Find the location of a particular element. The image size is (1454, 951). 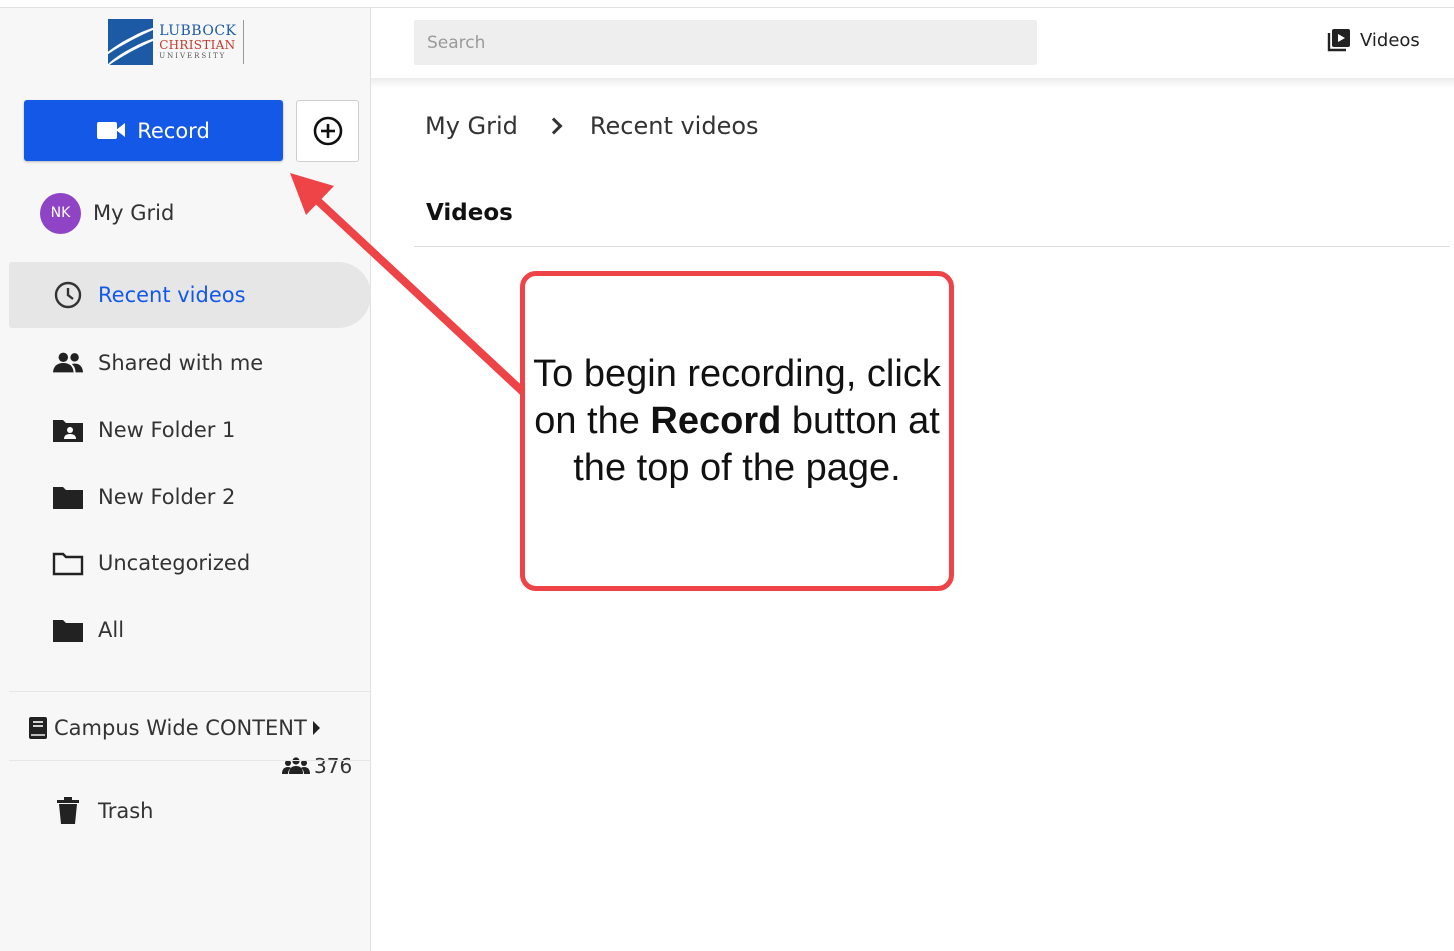

sidebar-item-new-folder-1: New Folder 1 is located at coordinates (185, 430).